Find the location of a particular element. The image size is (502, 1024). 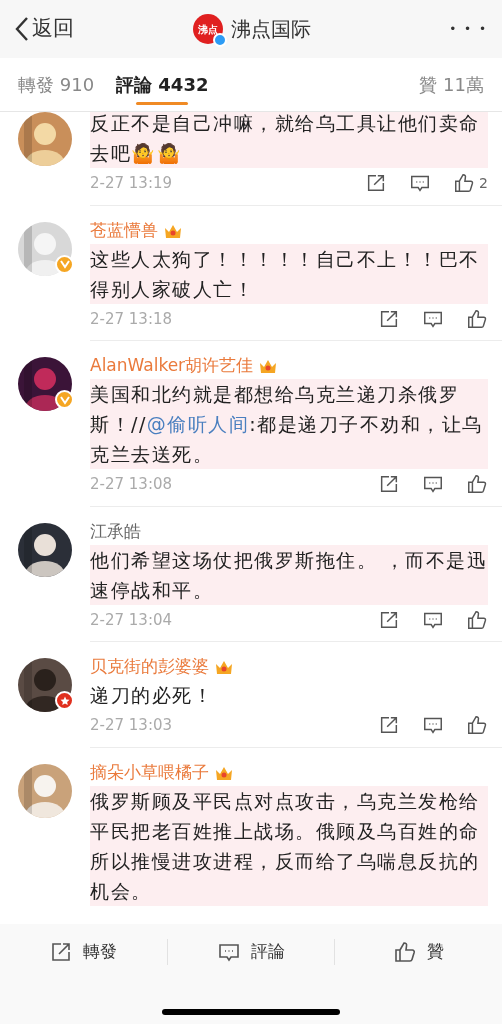

comment-text: 俄罗斯顾及平民点对点攻击，乌克兰发枪给平民把老百姓推上战场。俄顾及乌百姓的命所以推慢进攻进程，反而给了乌喘息反抗的机会。 is located at coordinates (289, 845).